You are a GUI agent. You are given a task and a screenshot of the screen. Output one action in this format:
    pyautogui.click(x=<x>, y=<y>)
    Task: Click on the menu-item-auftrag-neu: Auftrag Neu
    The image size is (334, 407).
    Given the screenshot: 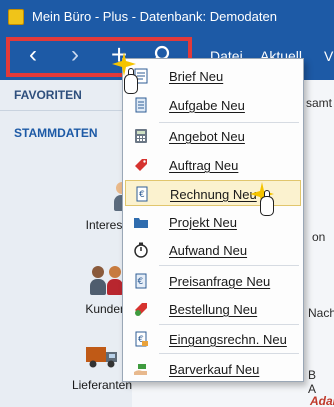 What is the action you would take?
    pyautogui.click(x=213, y=165)
    